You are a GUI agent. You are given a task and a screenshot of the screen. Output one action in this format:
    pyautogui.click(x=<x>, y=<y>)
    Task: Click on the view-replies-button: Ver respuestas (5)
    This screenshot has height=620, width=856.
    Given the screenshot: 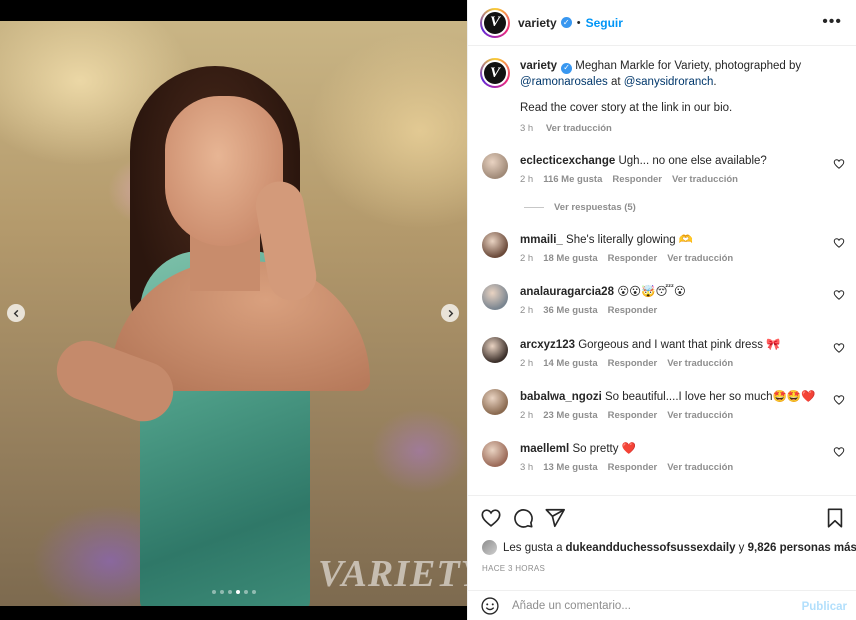 What is the action you would take?
    pyautogui.click(x=580, y=207)
    